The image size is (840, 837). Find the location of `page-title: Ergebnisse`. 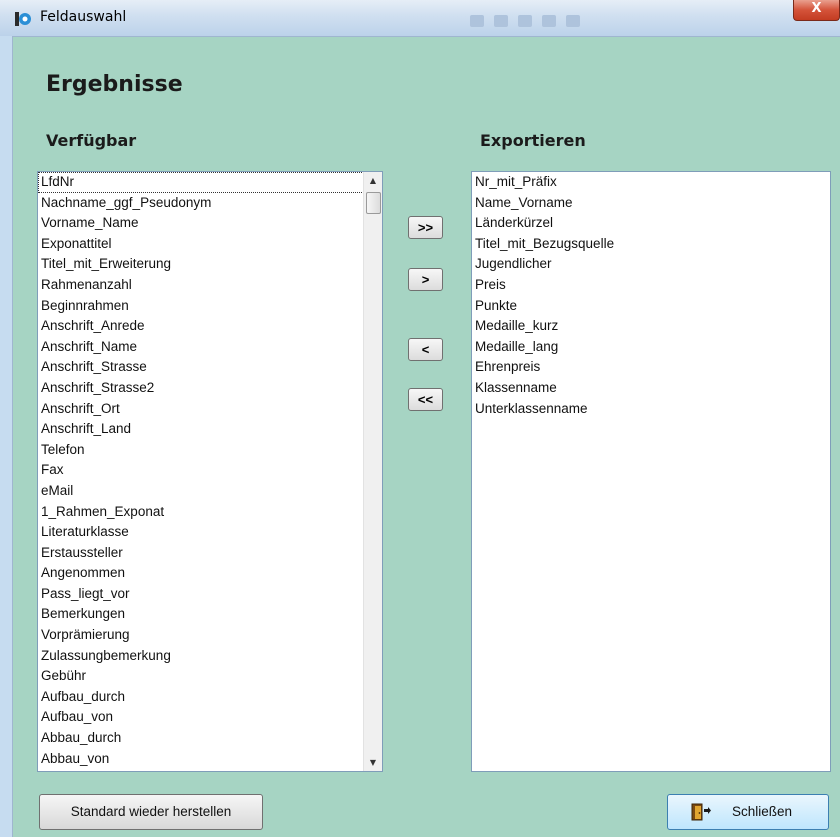

page-title: Ergebnisse is located at coordinates (114, 84).